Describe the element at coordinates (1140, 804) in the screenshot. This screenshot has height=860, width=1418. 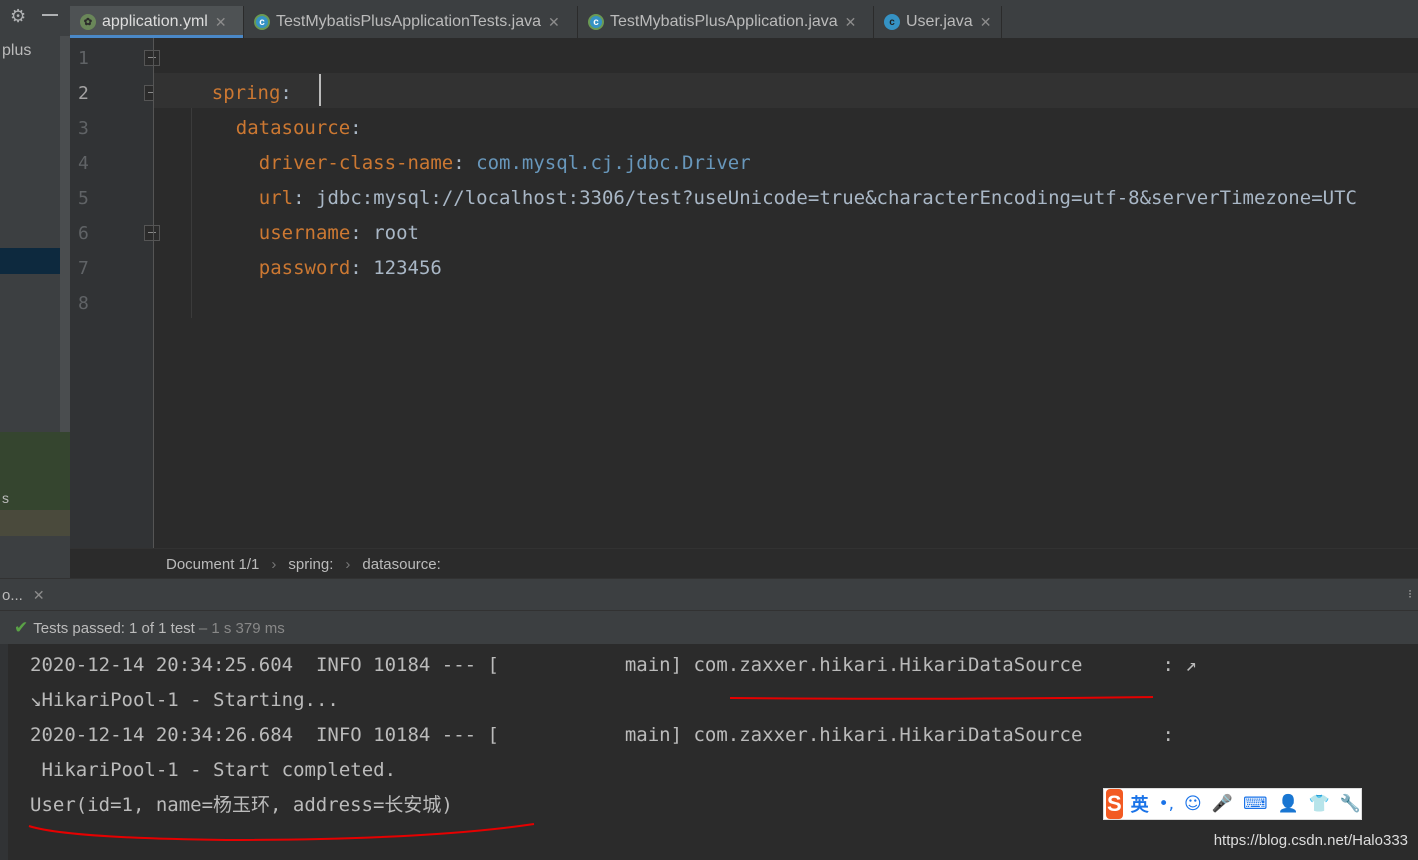
I see `ime-language-toggle: 英` at that location.